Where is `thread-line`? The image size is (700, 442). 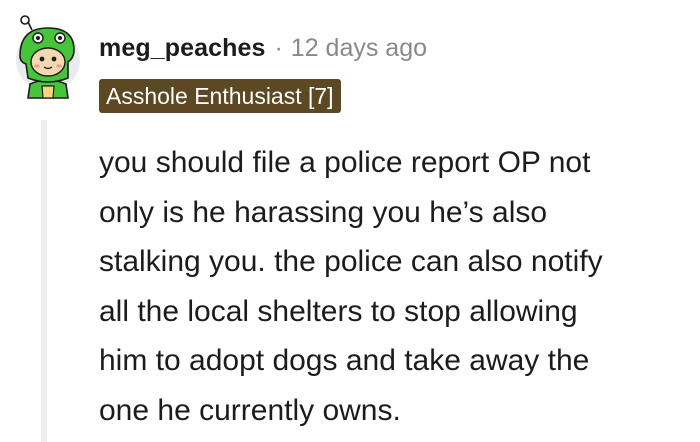
thread-line is located at coordinates (44, 281).